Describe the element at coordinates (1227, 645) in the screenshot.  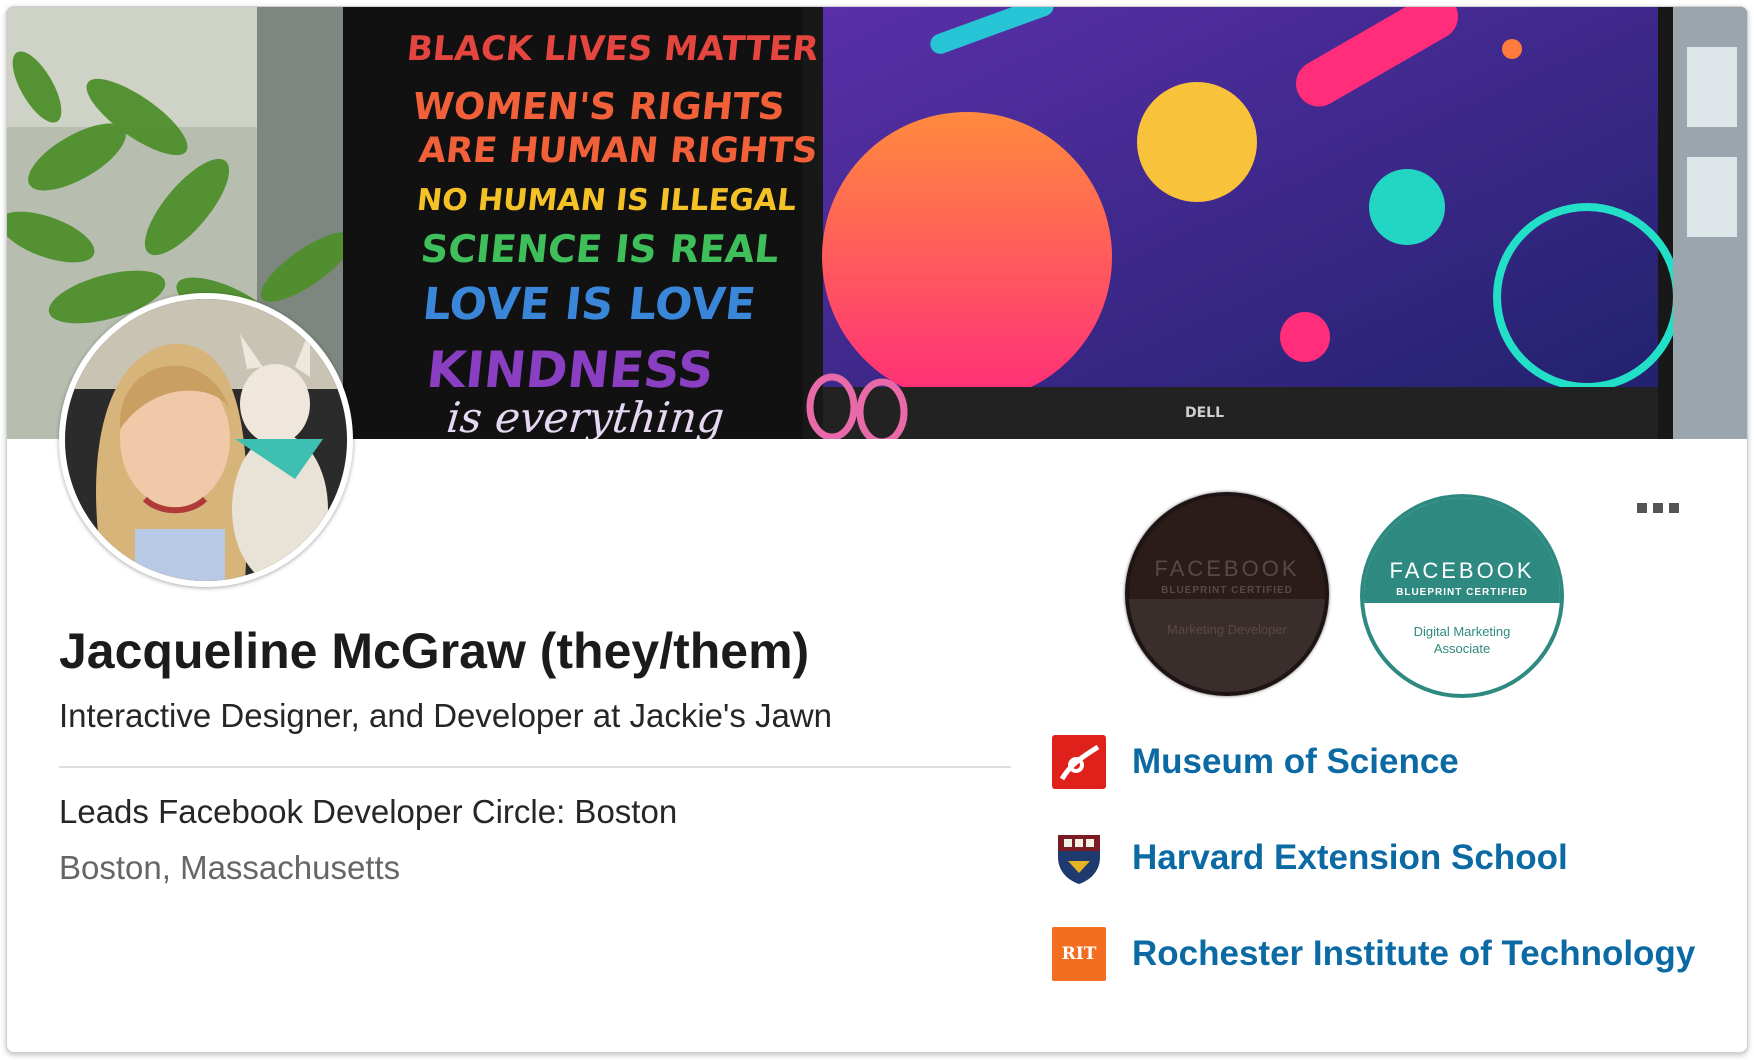
I see `badge-lower-band` at that location.